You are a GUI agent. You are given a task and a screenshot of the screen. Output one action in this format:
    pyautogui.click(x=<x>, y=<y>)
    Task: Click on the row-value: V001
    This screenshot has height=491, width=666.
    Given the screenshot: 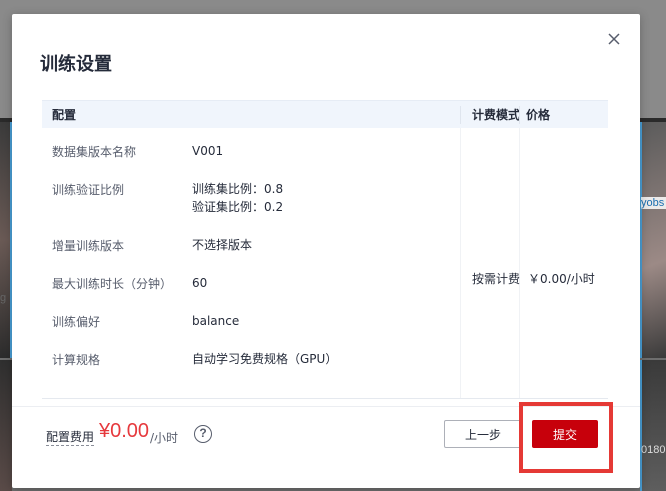 What is the action you would take?
    pyautogui.click(x=208, y=151)
    